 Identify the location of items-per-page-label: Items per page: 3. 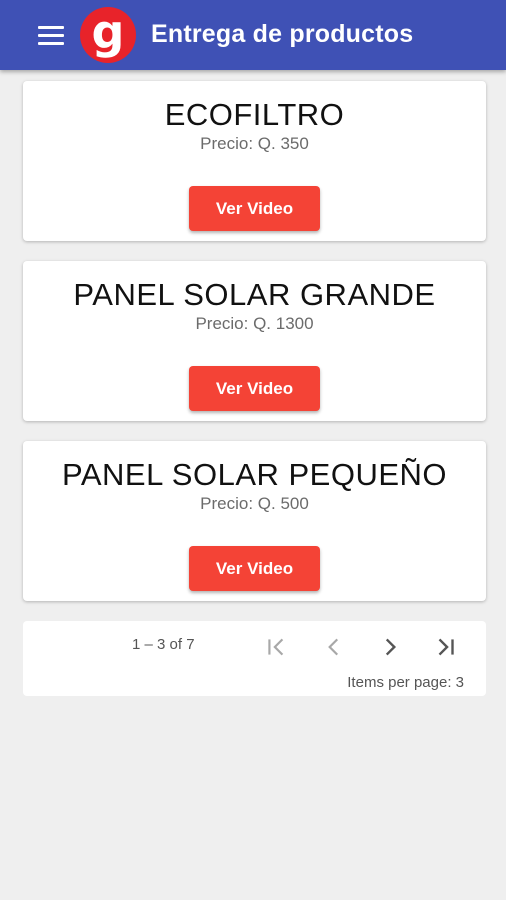
(405, 682).